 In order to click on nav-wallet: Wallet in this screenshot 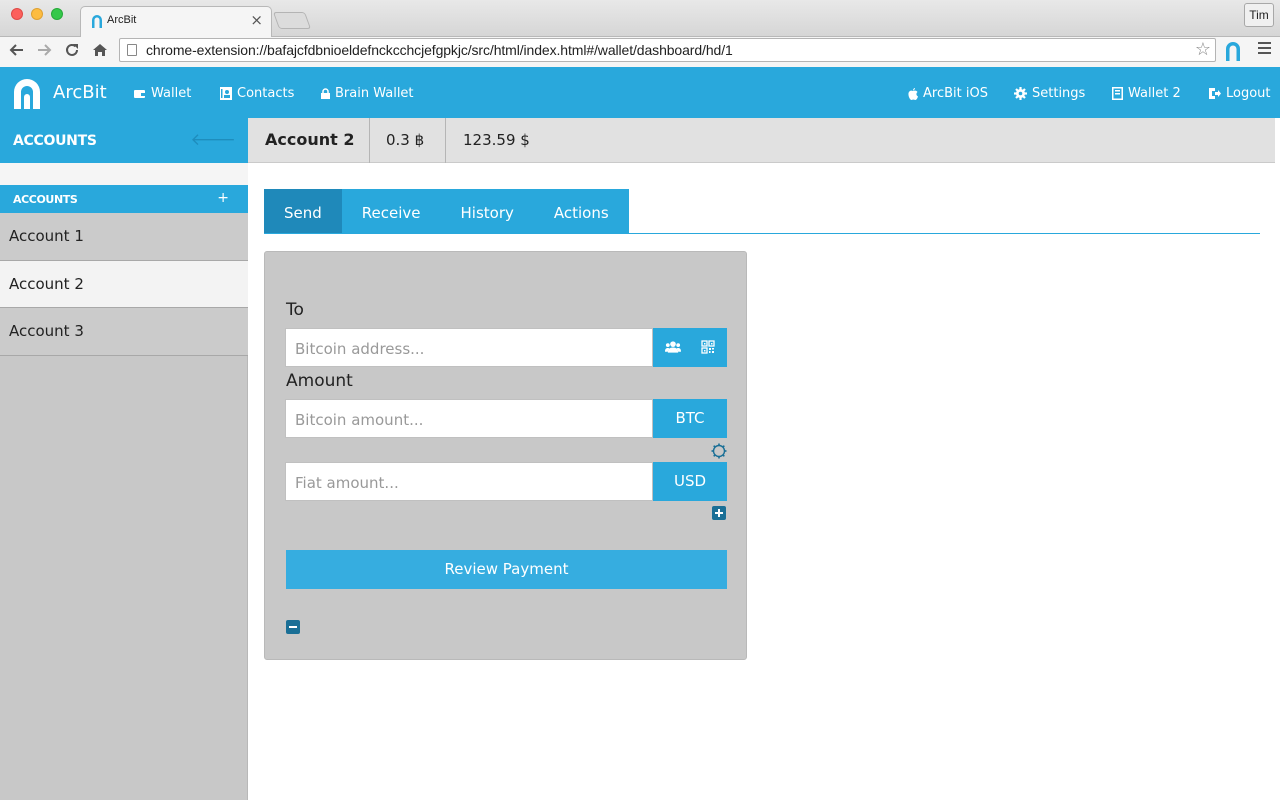, I will do `click(162, 93)`.